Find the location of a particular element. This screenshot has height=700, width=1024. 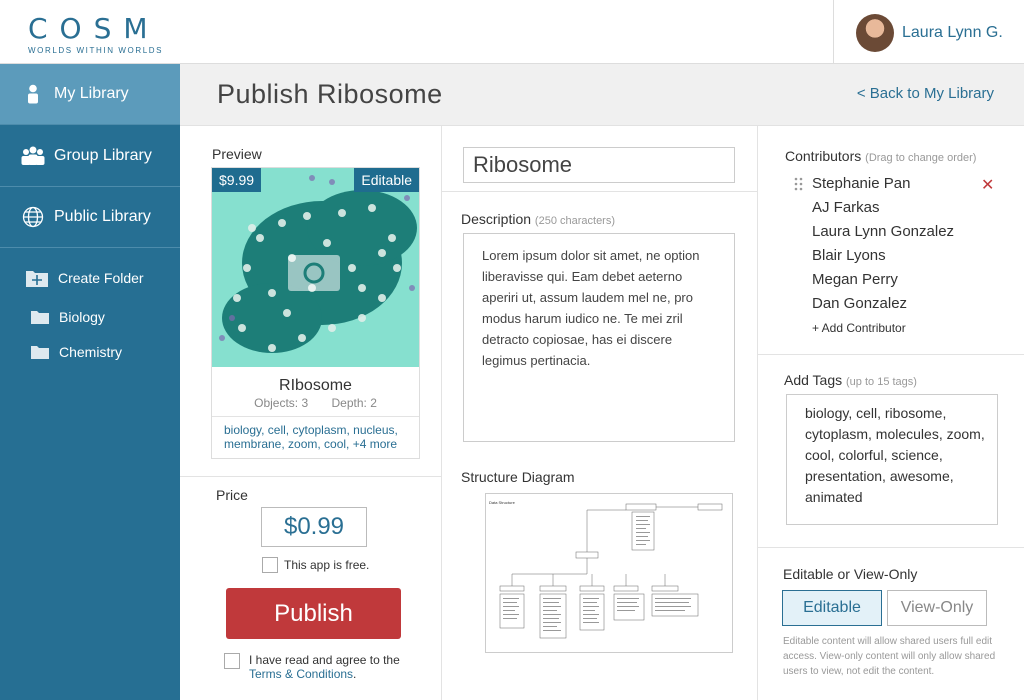

diagram-caption: Data Structure is located at coordinates (502, 502).